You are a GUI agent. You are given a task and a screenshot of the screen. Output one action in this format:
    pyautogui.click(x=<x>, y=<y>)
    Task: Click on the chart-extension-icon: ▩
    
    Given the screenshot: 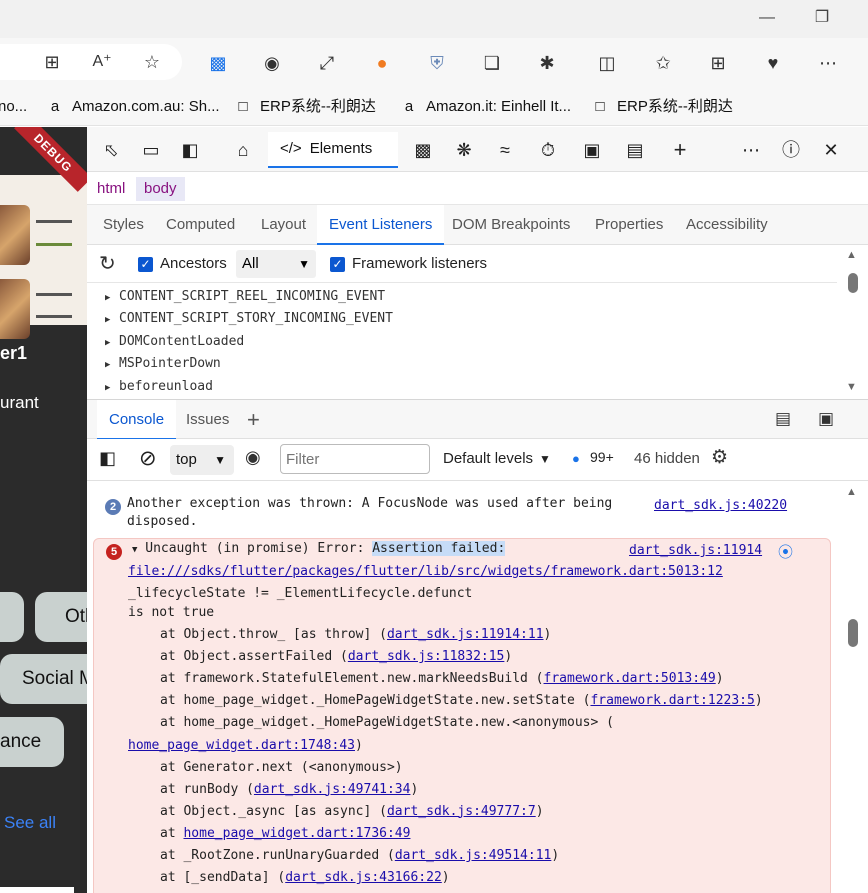 What is the action you would take?
    pyautogui.click(x=218, y=63)
    